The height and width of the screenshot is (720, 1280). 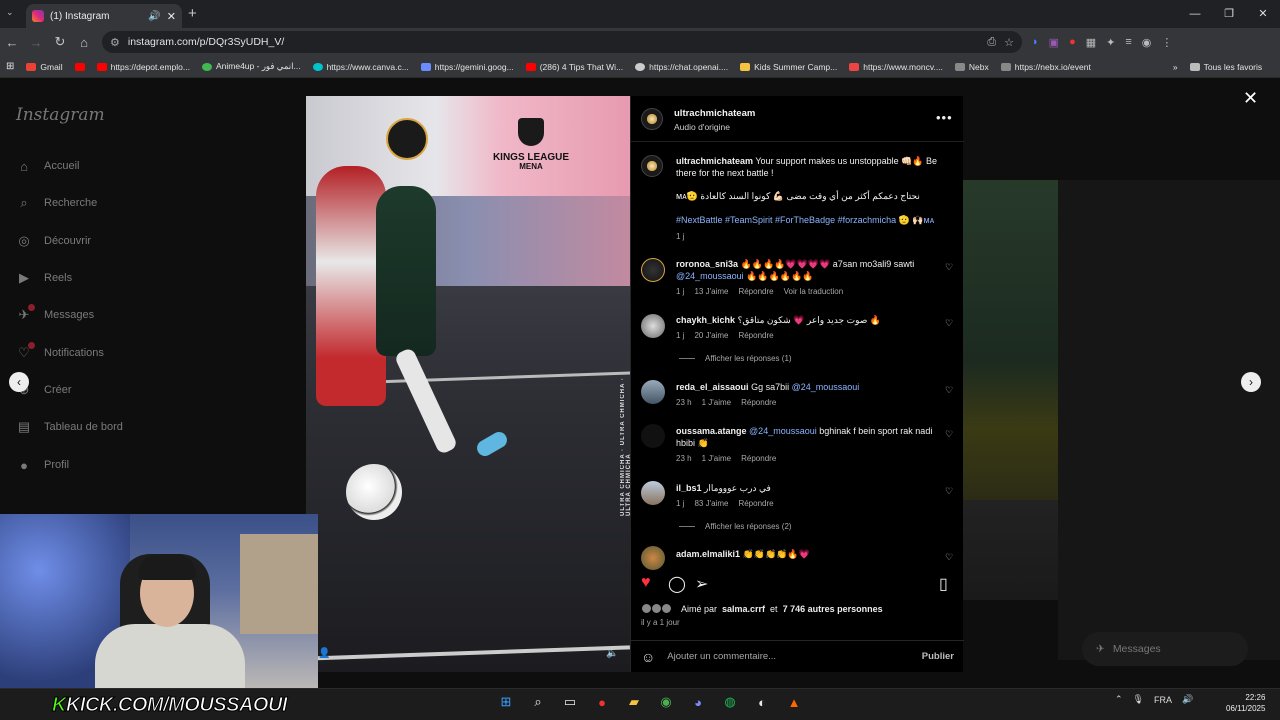 What do you see at coordinates (711, 335) in the screenshot?
I see `comment-likes: 20 J'aime` at bounding box center [711, 335].